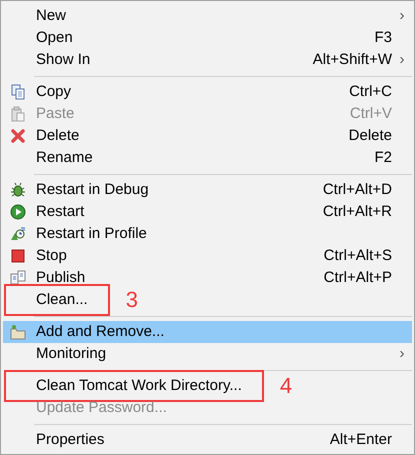 This screenshot has height=455, width=415. Describe the element at coordinates (18, 92) in the screenshot. I see `copy-icon` at that location.